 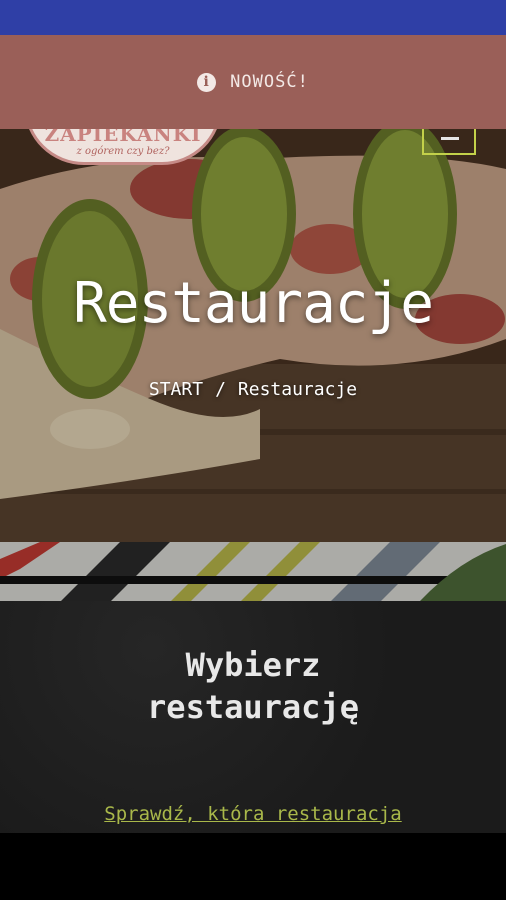 I want to click on breadcrumb-current: Restauracje, so click(x=297, y=389).